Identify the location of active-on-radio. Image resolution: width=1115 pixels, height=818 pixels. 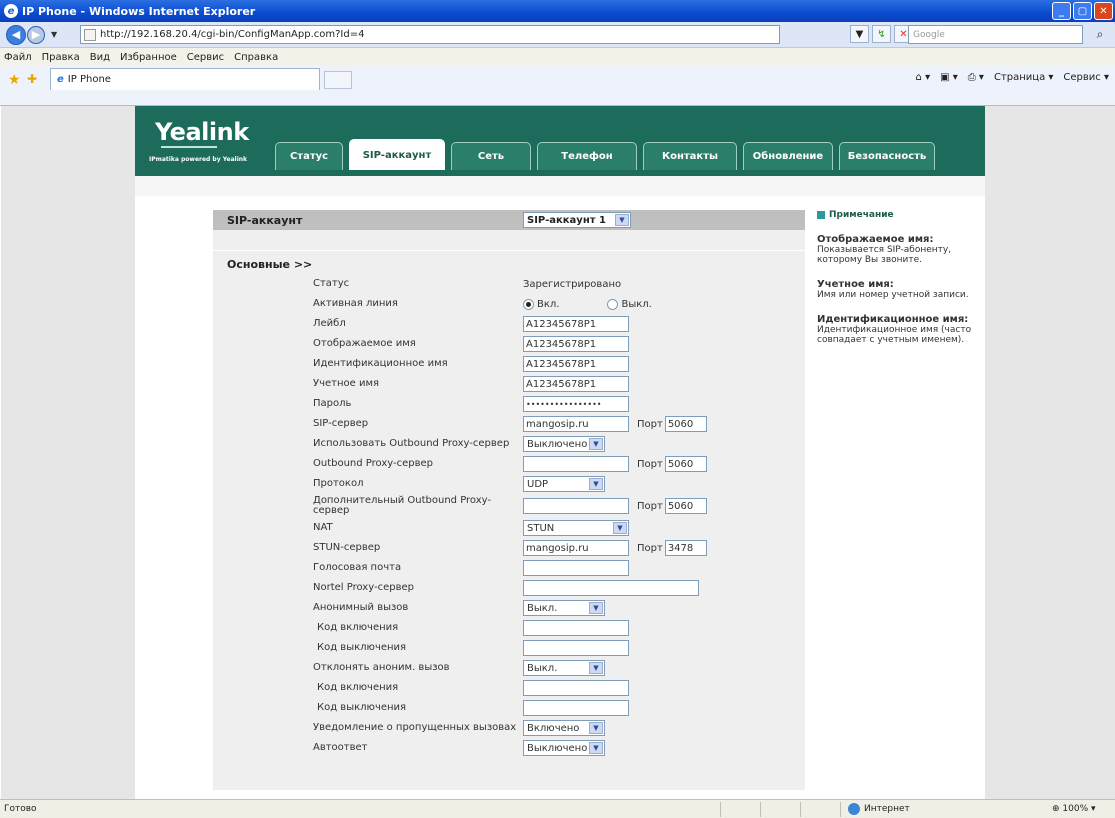
(528, 304).